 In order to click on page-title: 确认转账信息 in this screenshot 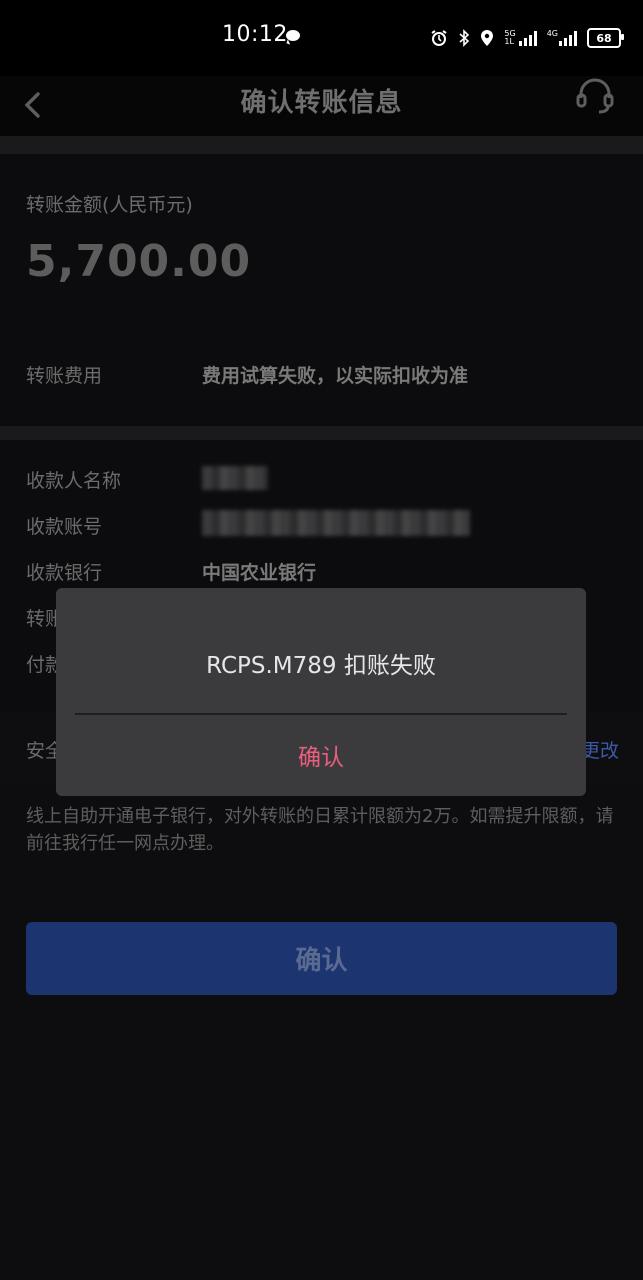, I will do `click(321, 103)`.